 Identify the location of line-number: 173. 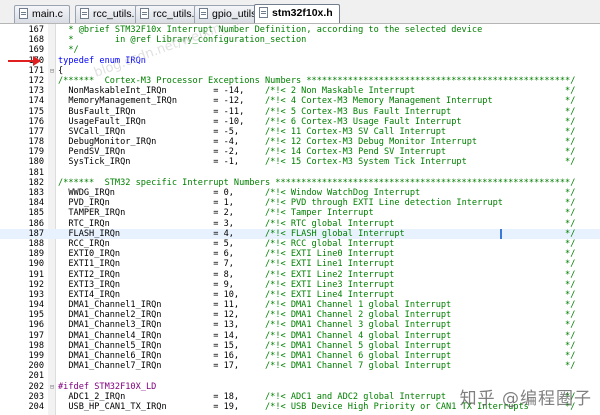
(36, 91).